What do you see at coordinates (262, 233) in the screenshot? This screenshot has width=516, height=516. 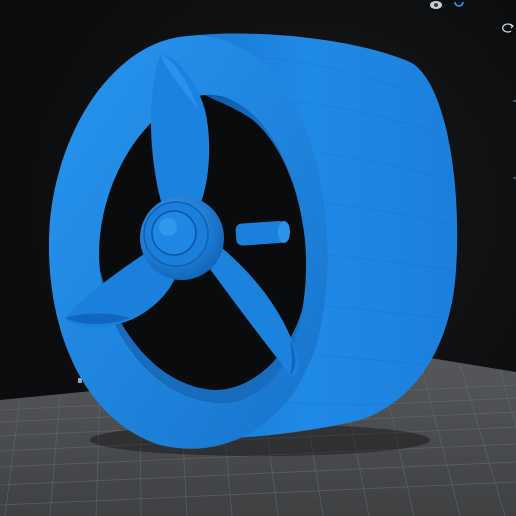 I see `motor-shaft` at bounding box center [262, 233].